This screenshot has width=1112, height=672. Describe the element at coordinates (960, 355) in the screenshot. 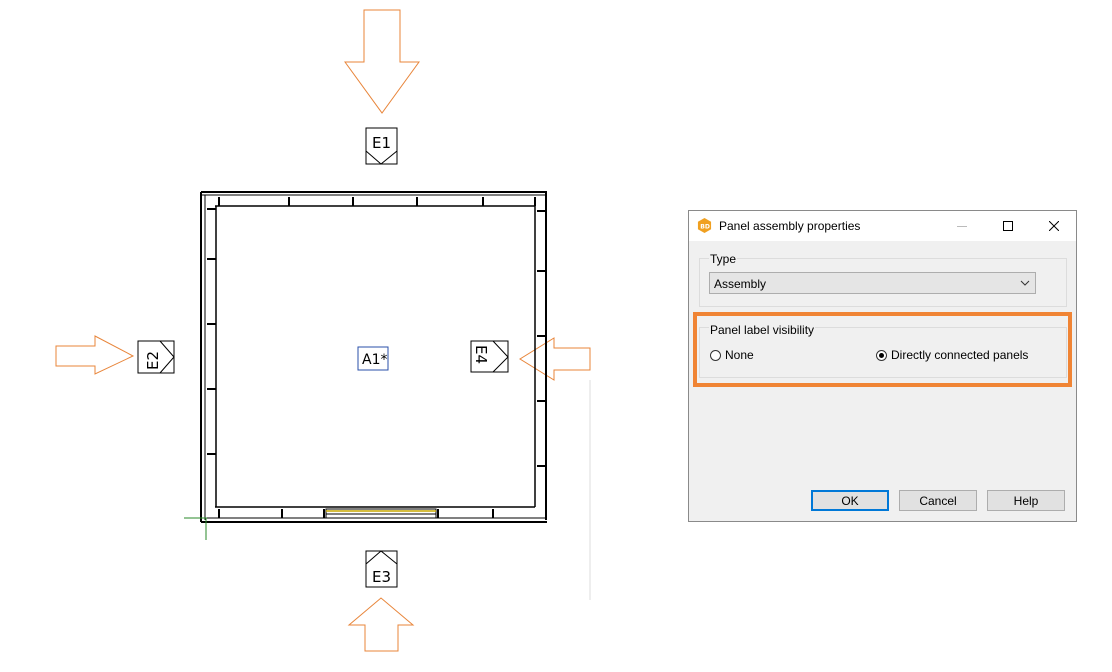

I see `radio-directly-connected-label: Directly connected panels` at that location.